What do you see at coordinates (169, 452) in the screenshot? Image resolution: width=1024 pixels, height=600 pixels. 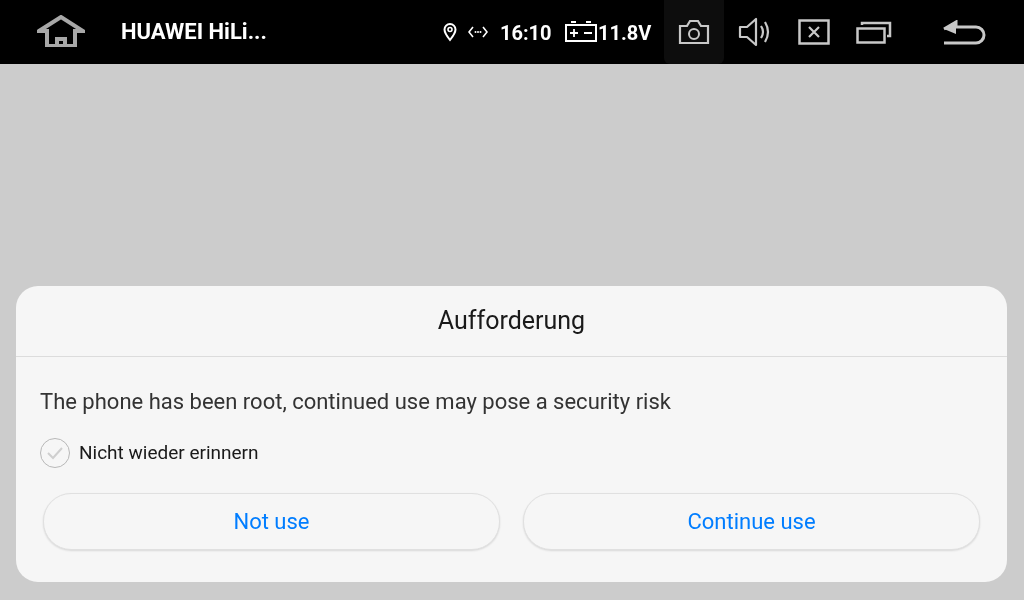 I see `checkbox-label: Nicht wieder erinnern` at bounding box center [169, 452].